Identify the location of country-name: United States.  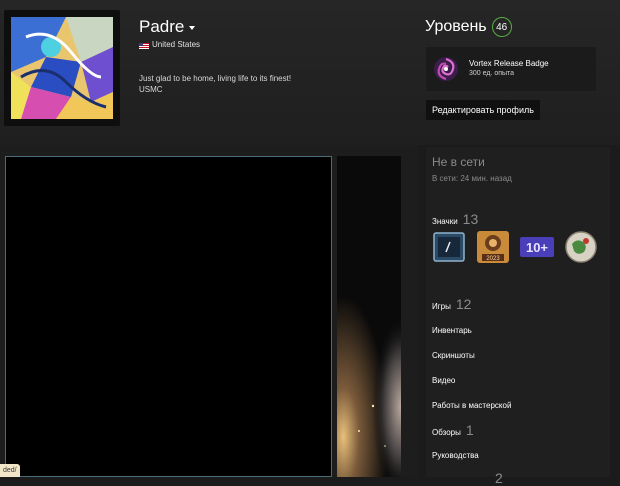
(176, 44).